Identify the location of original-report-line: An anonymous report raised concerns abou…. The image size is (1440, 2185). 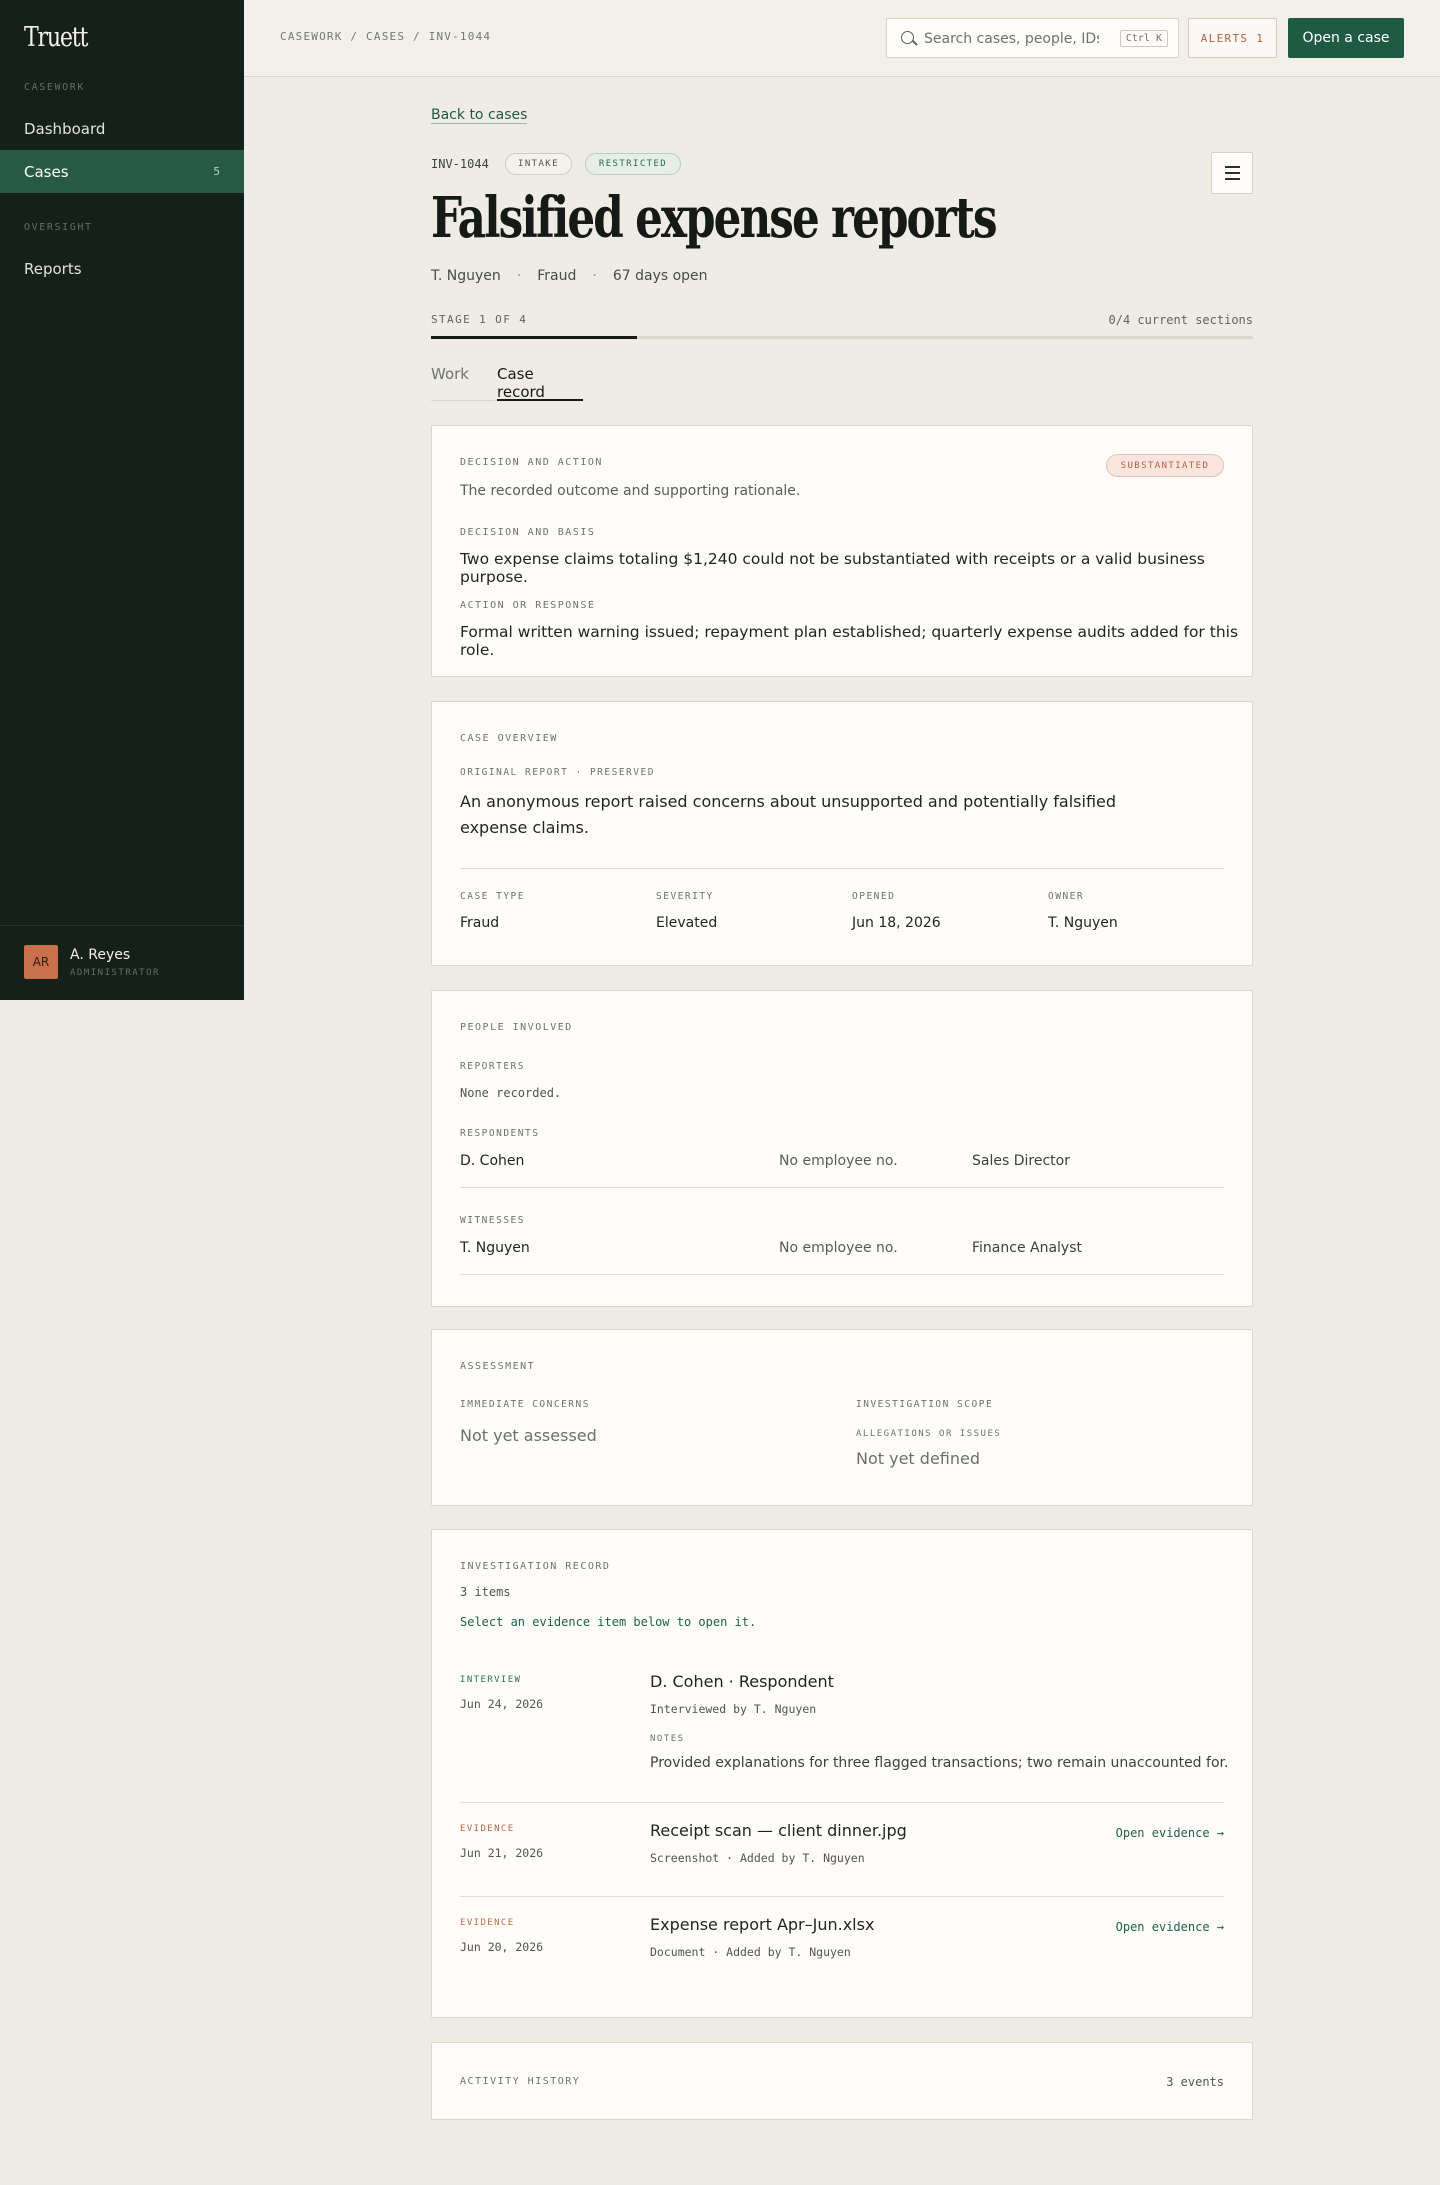
(788, 801).